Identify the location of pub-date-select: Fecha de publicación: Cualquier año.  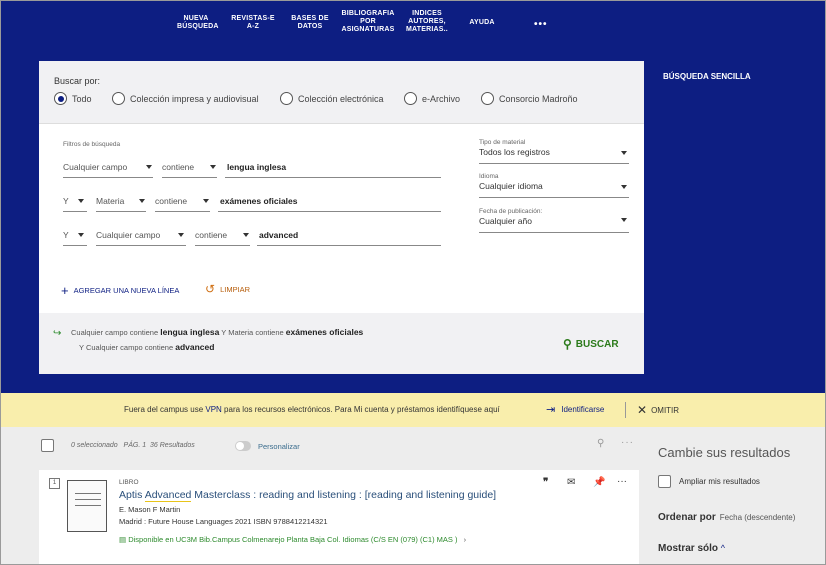
(554, 220).